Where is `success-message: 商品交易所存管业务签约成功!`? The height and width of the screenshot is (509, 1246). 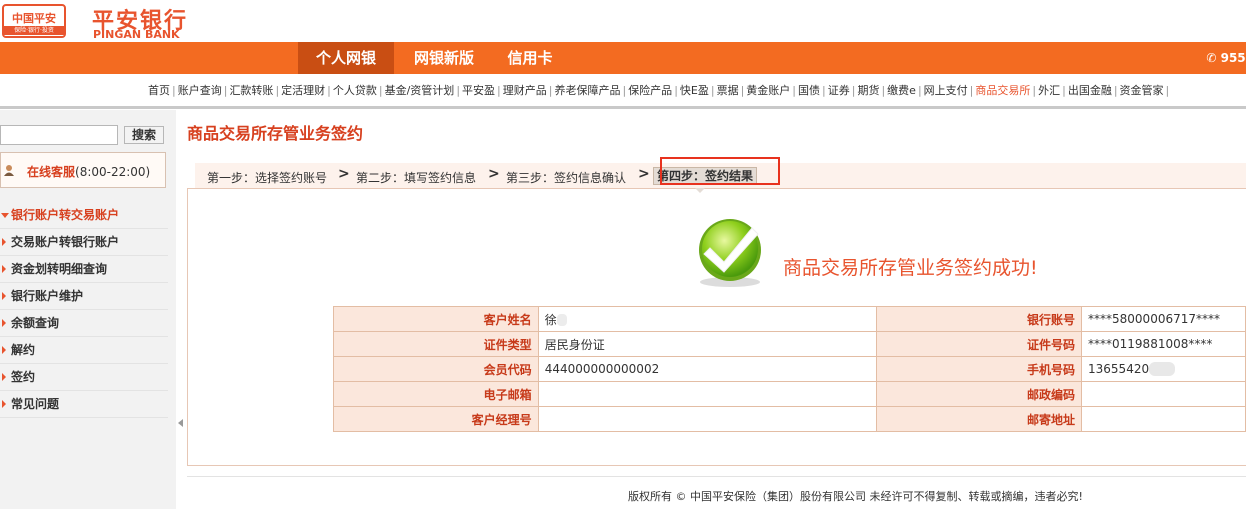 success-message: 商品交易所存管业务签约成功! is located at coordinates (910, 268).